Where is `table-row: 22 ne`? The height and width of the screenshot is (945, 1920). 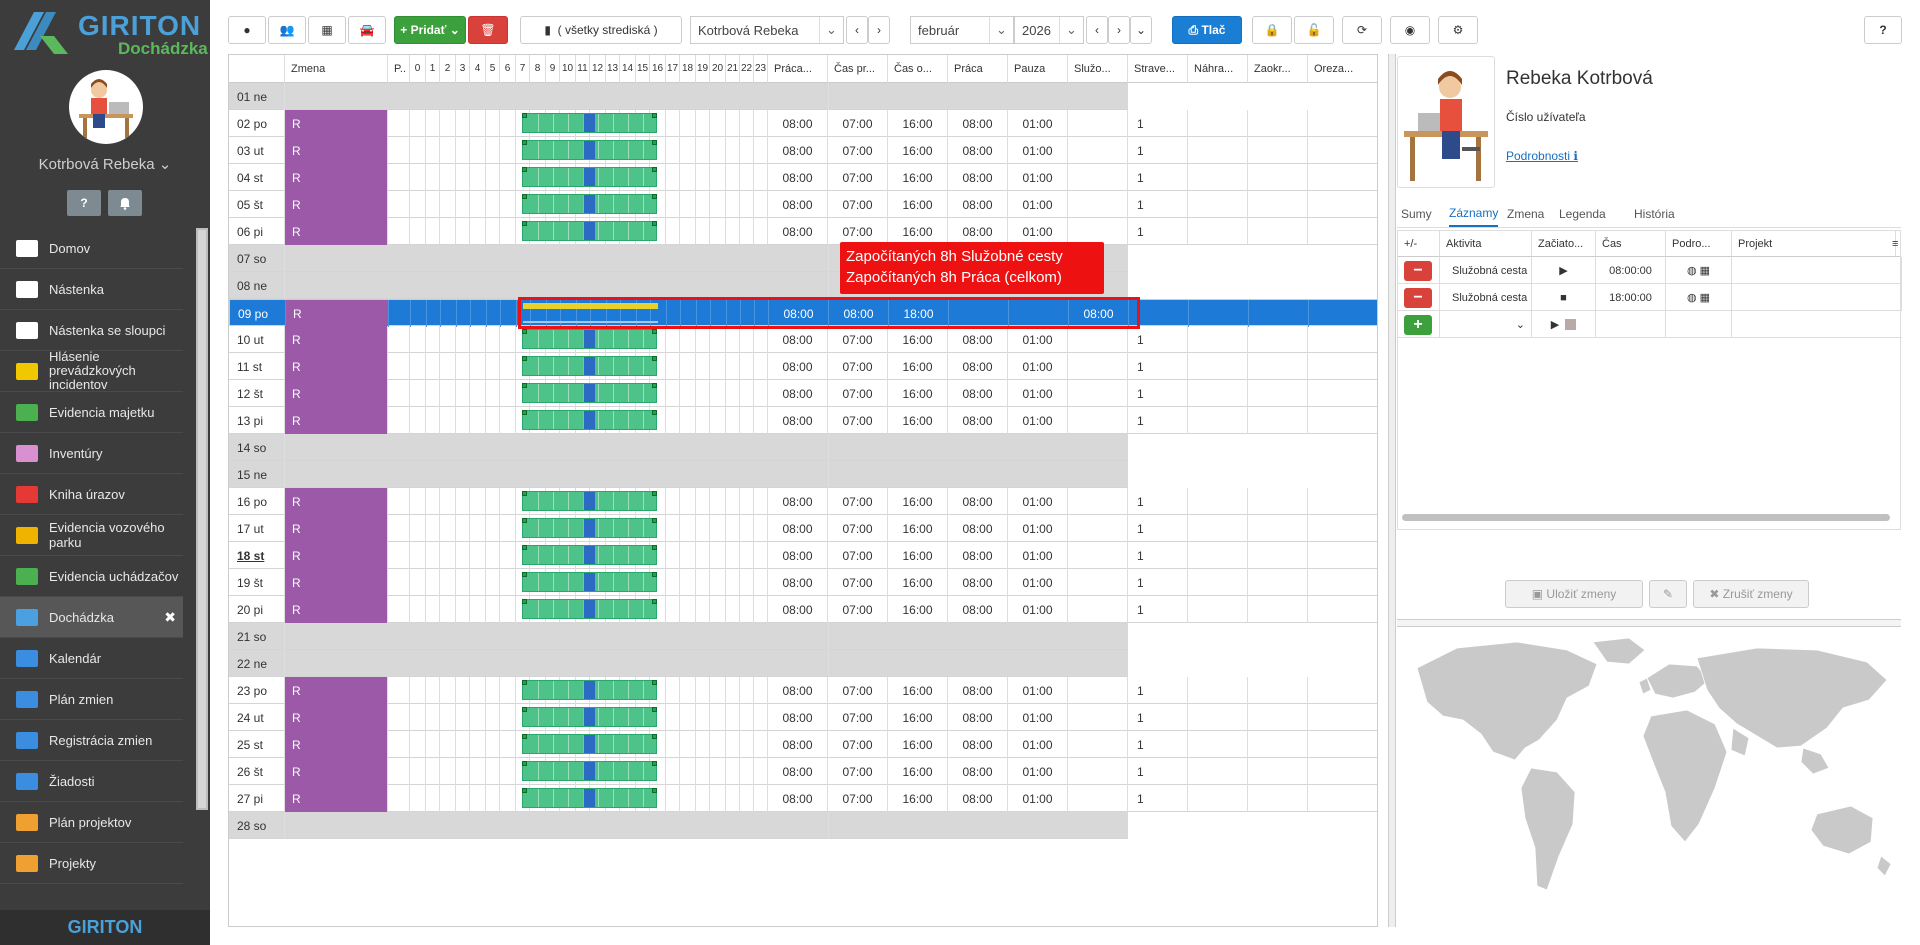 table-row: 22 ne is located at coordinates (803, 663).